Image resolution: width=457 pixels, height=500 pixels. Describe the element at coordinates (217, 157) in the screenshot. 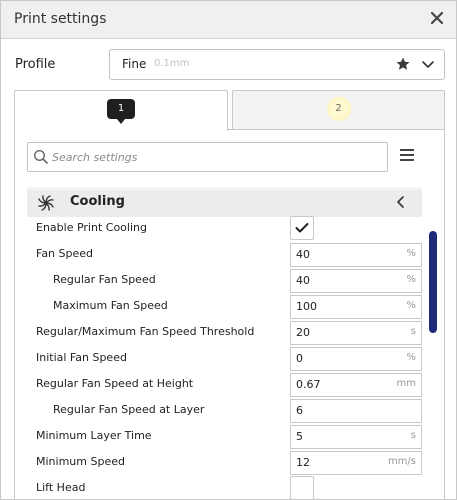

I see `search-input` at that location.